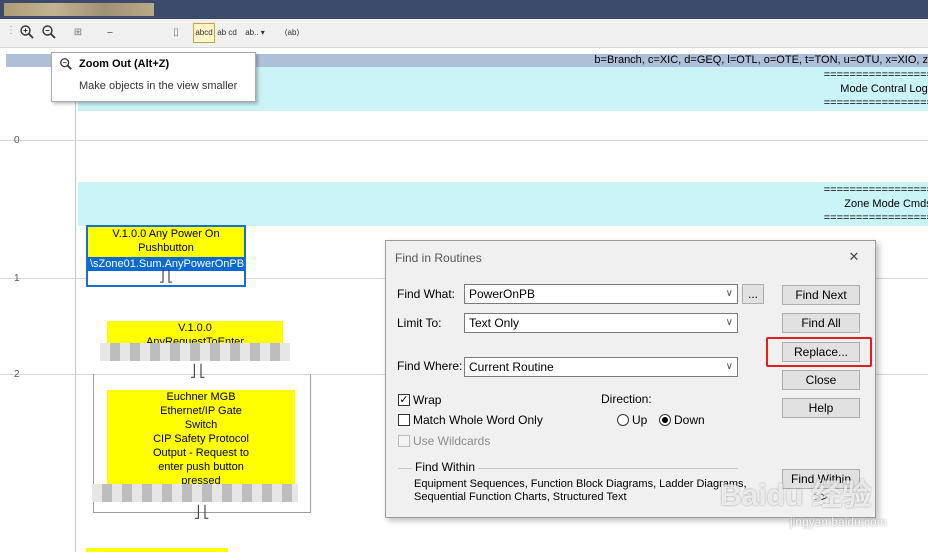  What do you see at coordinates (204, 33) in the screenshot?
I see `text-abcd-button: abcd` at bounding box center [204, 33].